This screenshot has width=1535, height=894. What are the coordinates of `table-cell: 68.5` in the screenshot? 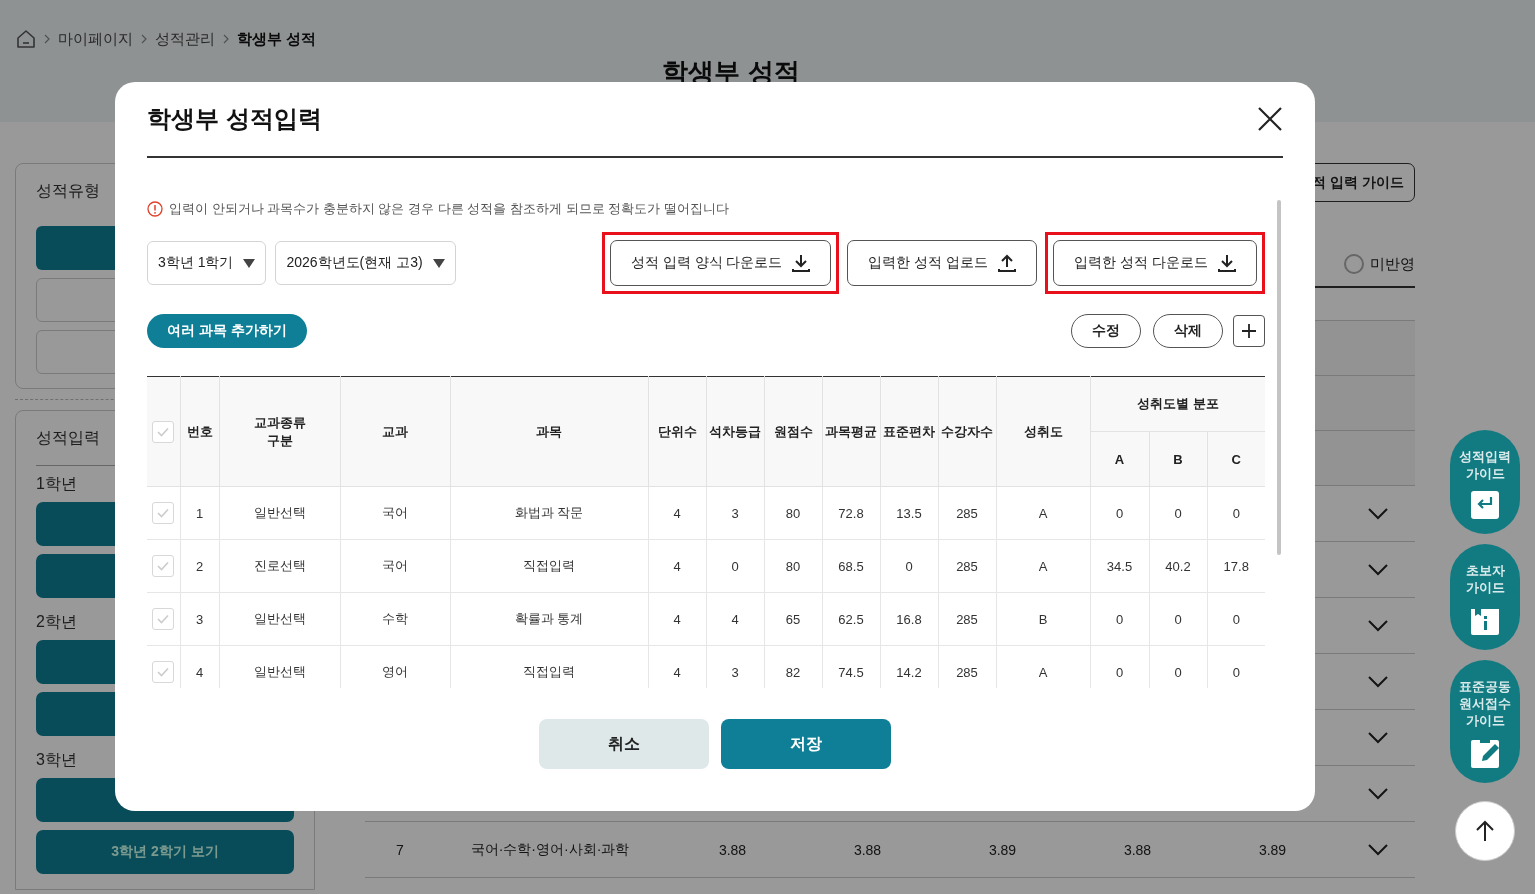 It's located at (851, 566).